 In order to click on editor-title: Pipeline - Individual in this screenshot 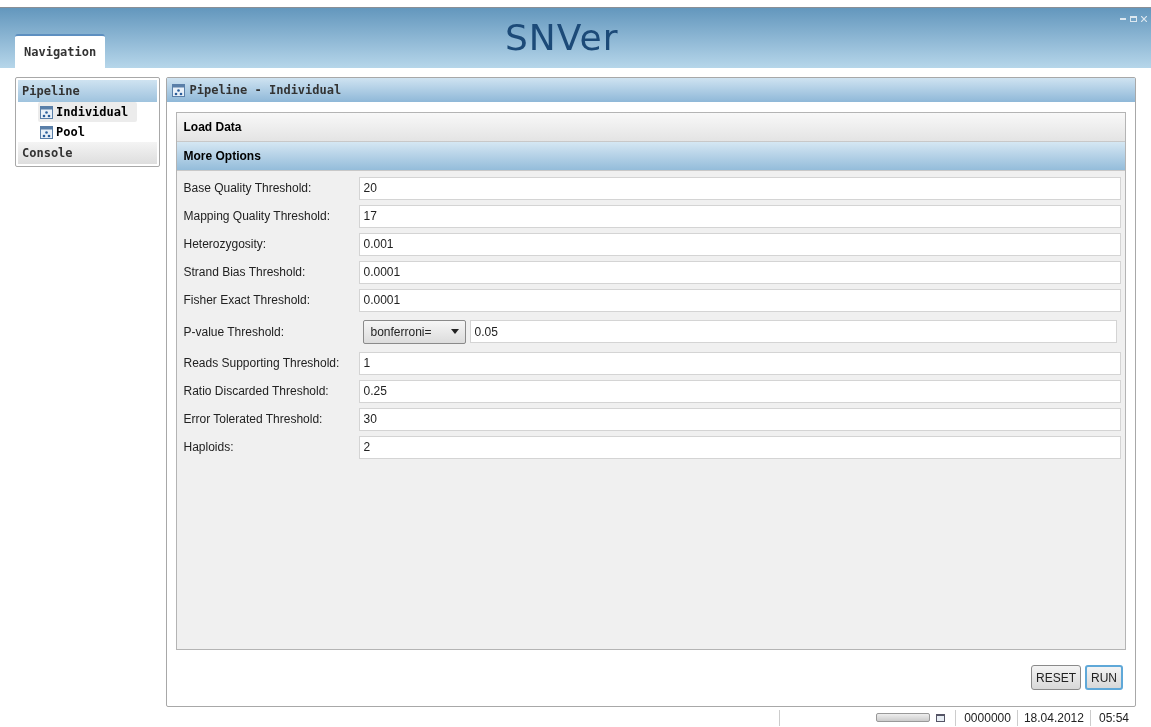, I will do `click(265, 90)`.